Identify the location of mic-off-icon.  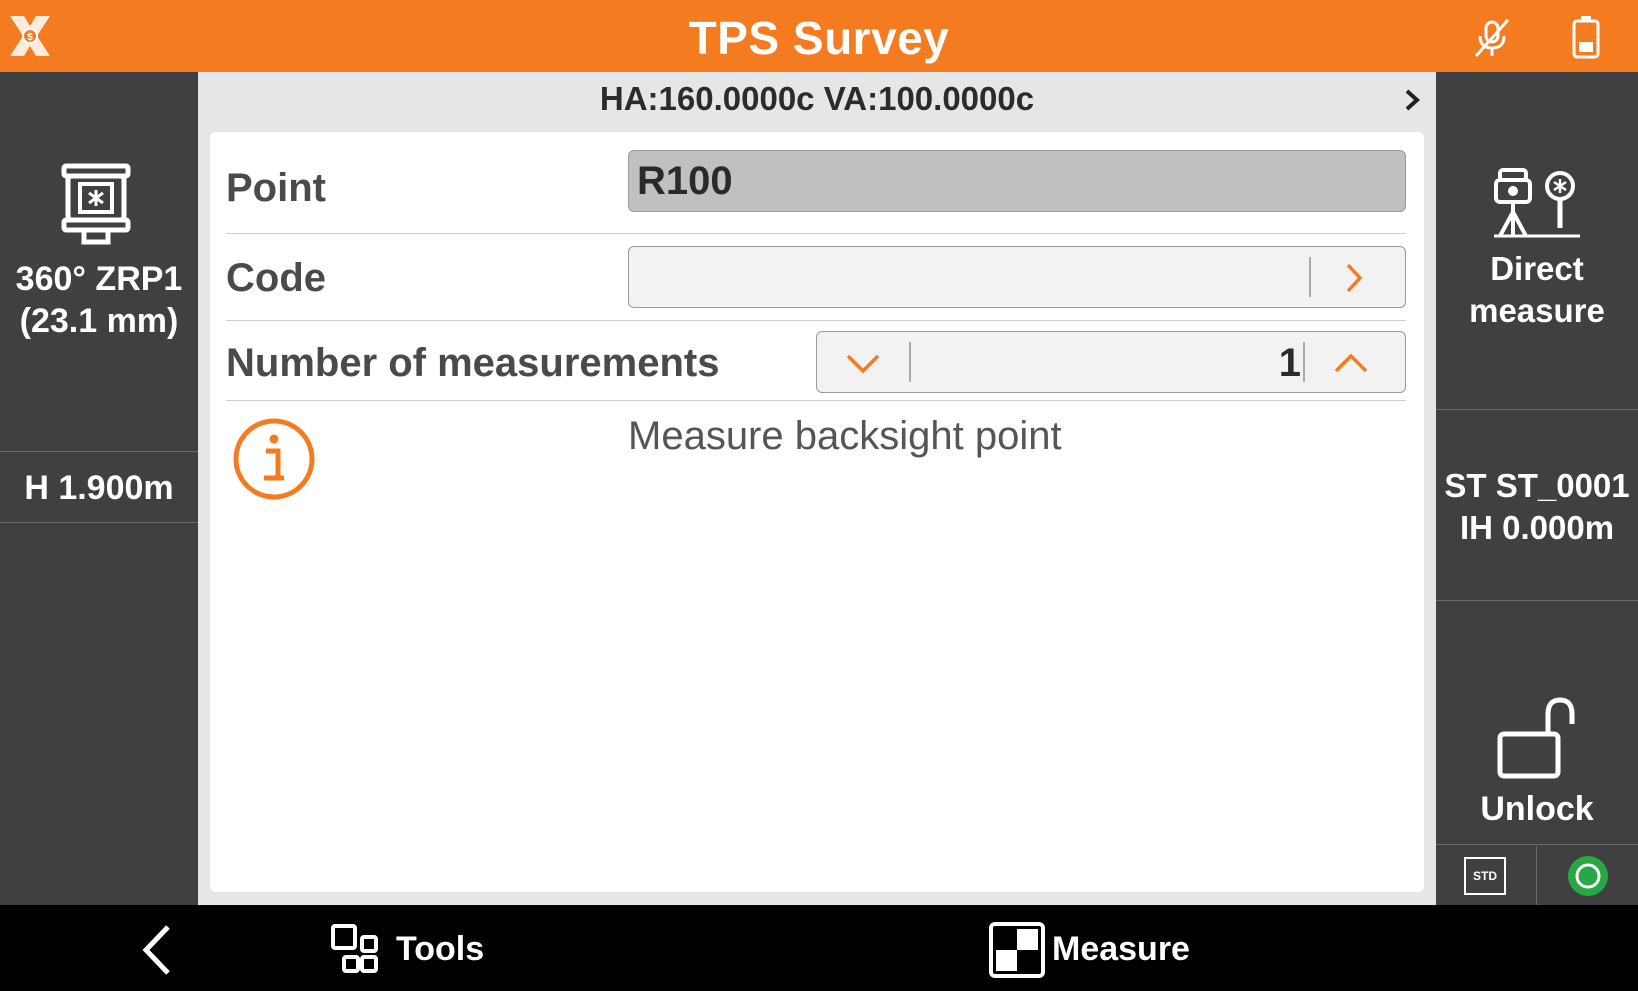
(1492, 38).